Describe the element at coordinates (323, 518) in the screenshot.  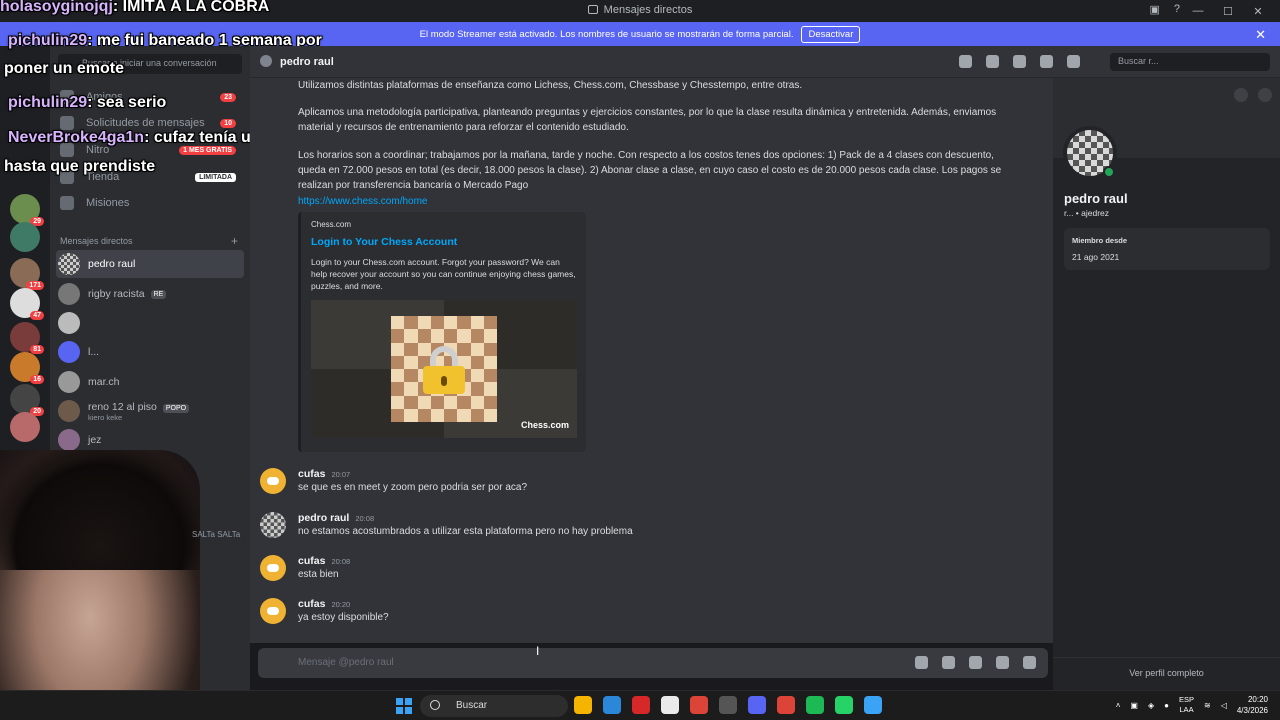
I see `message-author: pedro raul` at that location.